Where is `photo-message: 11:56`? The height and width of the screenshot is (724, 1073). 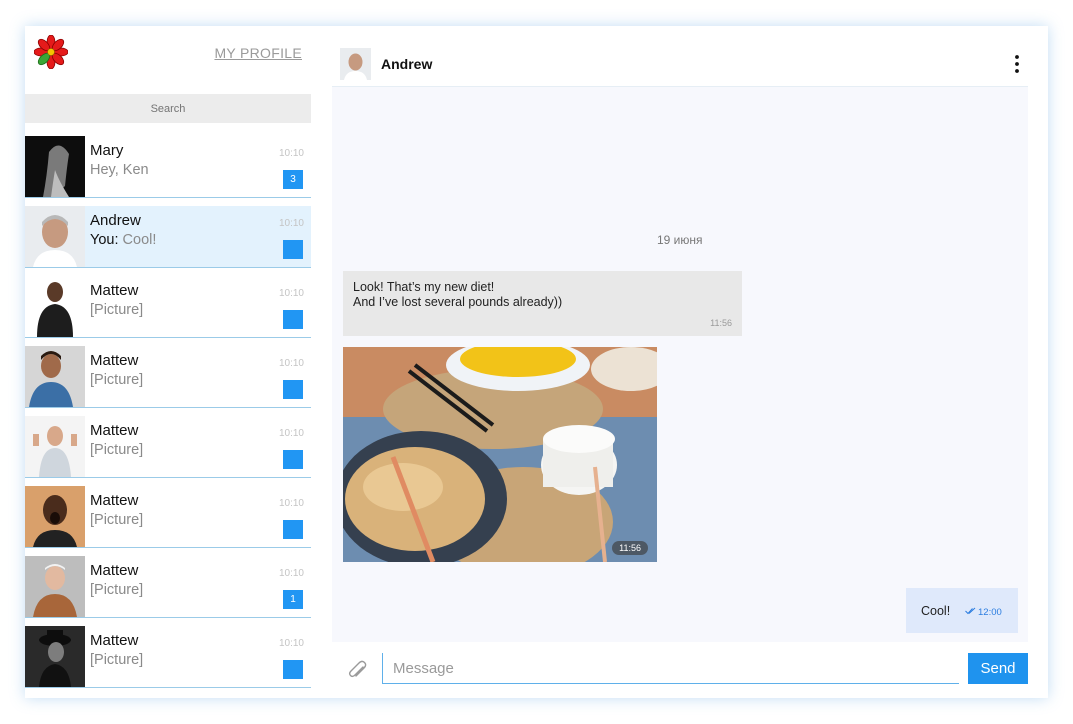 photo-message: 11:56 is located at coordinates (500, 454).